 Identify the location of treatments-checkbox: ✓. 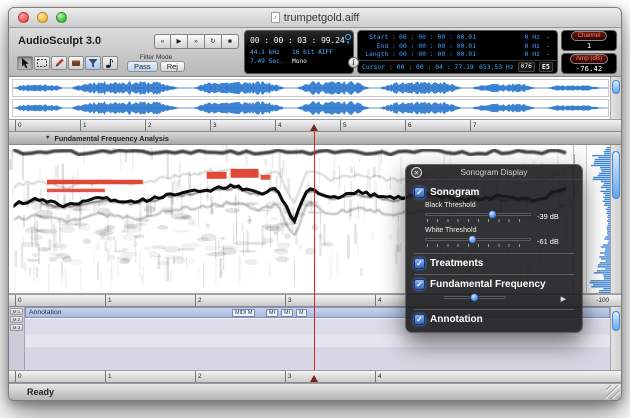
(419, 263).